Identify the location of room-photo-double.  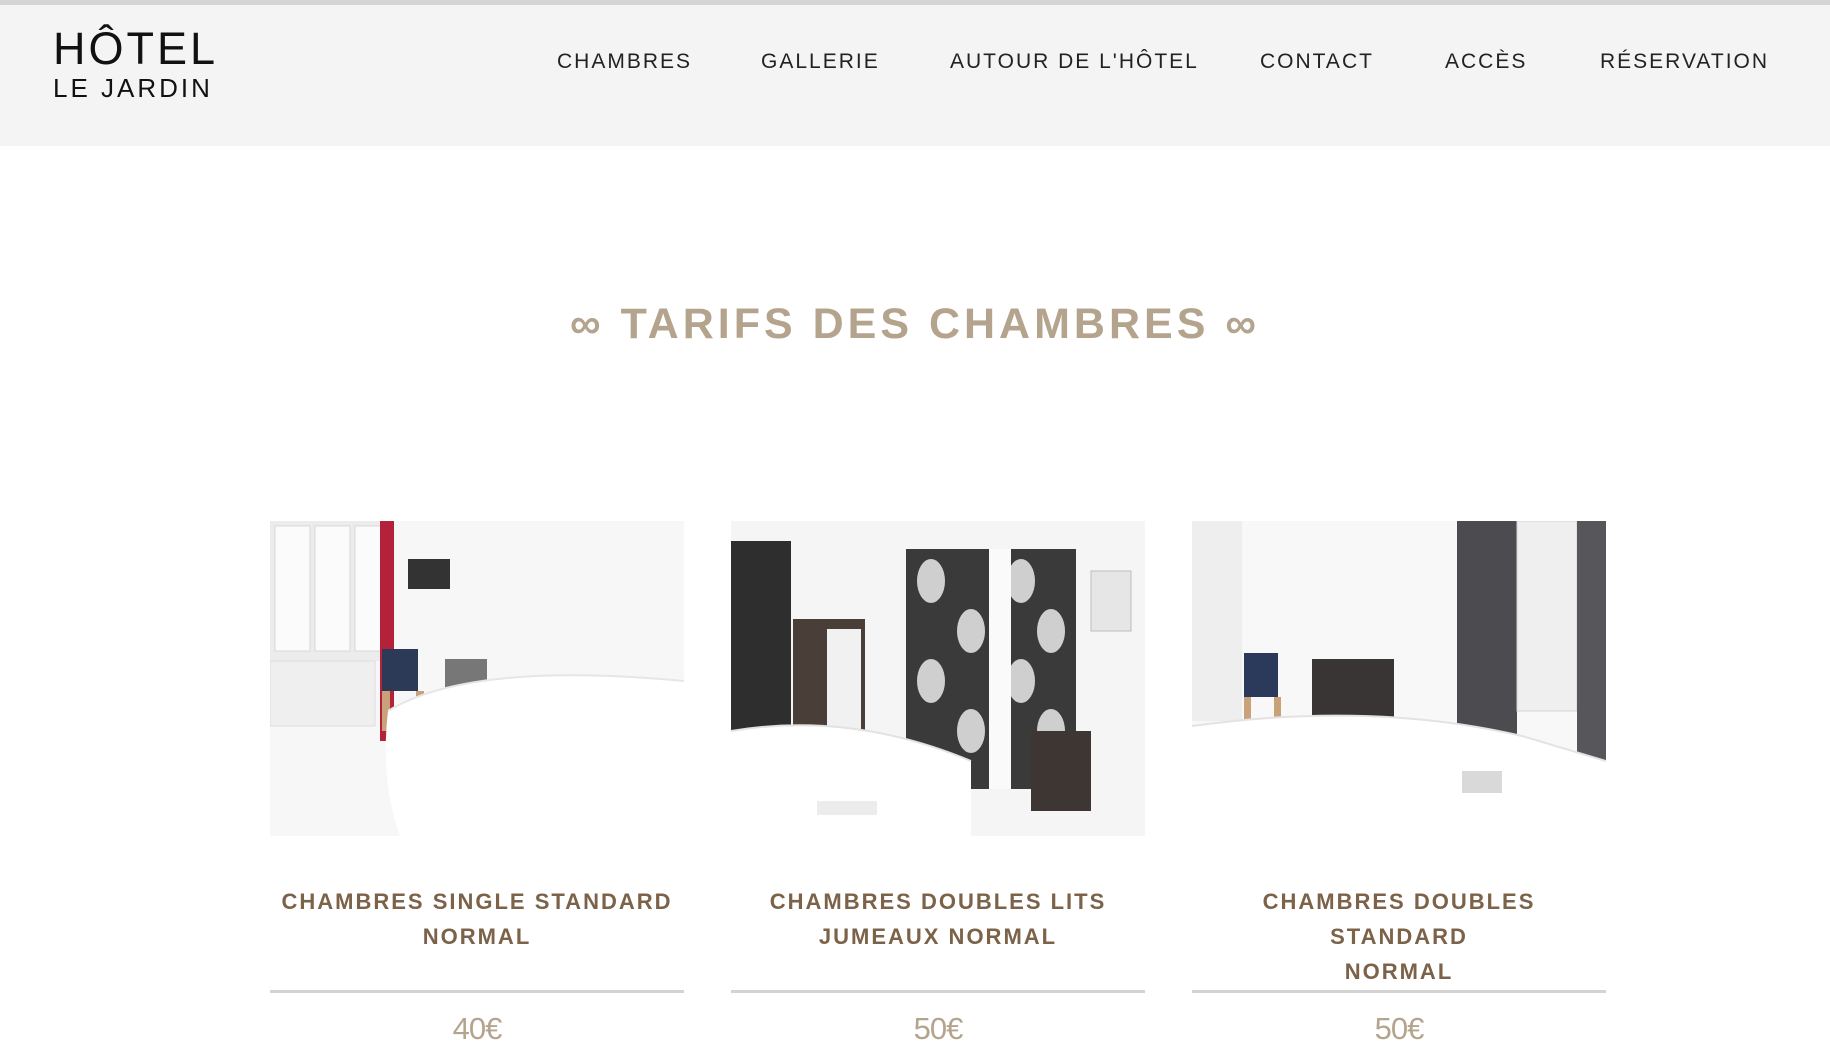
(1399, 678).